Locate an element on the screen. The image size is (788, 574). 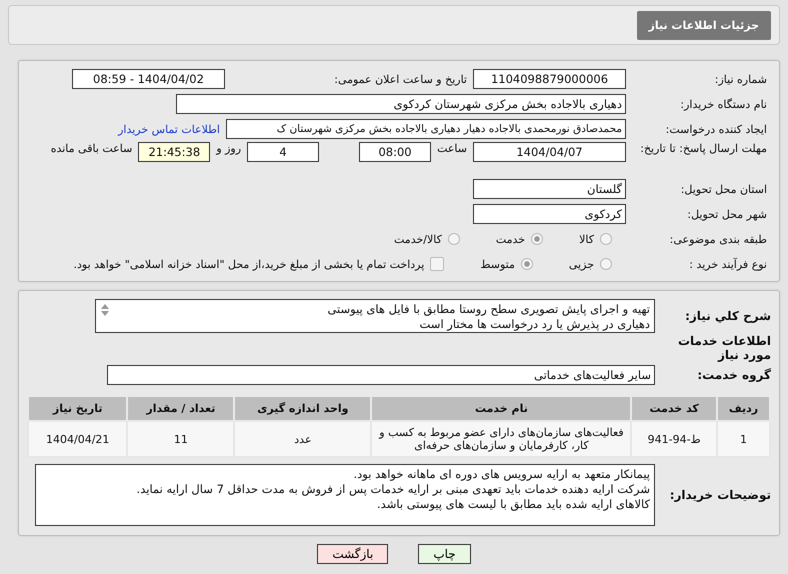
remaining-time-field: 21:45:38 is located at coordinates (174, 152).